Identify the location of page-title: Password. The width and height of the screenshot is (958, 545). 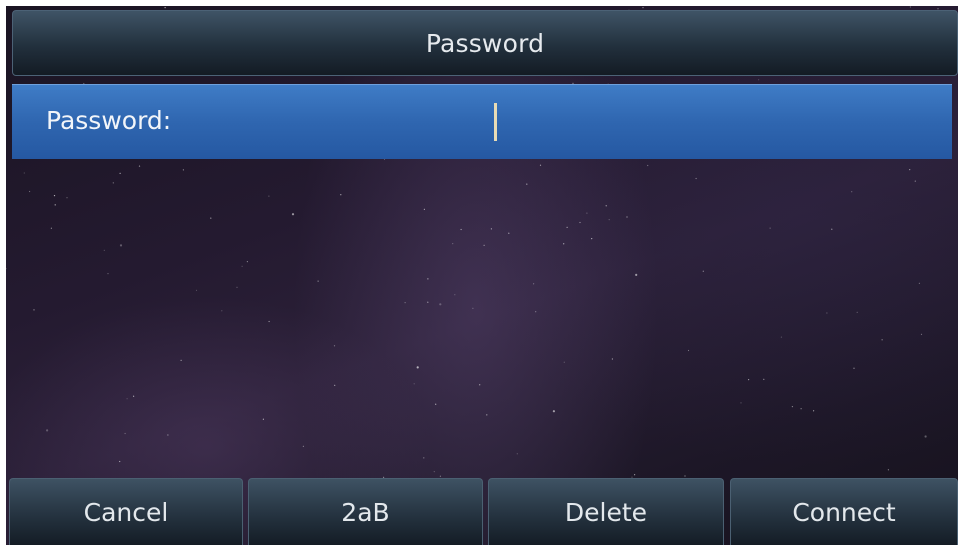
(485, 43).